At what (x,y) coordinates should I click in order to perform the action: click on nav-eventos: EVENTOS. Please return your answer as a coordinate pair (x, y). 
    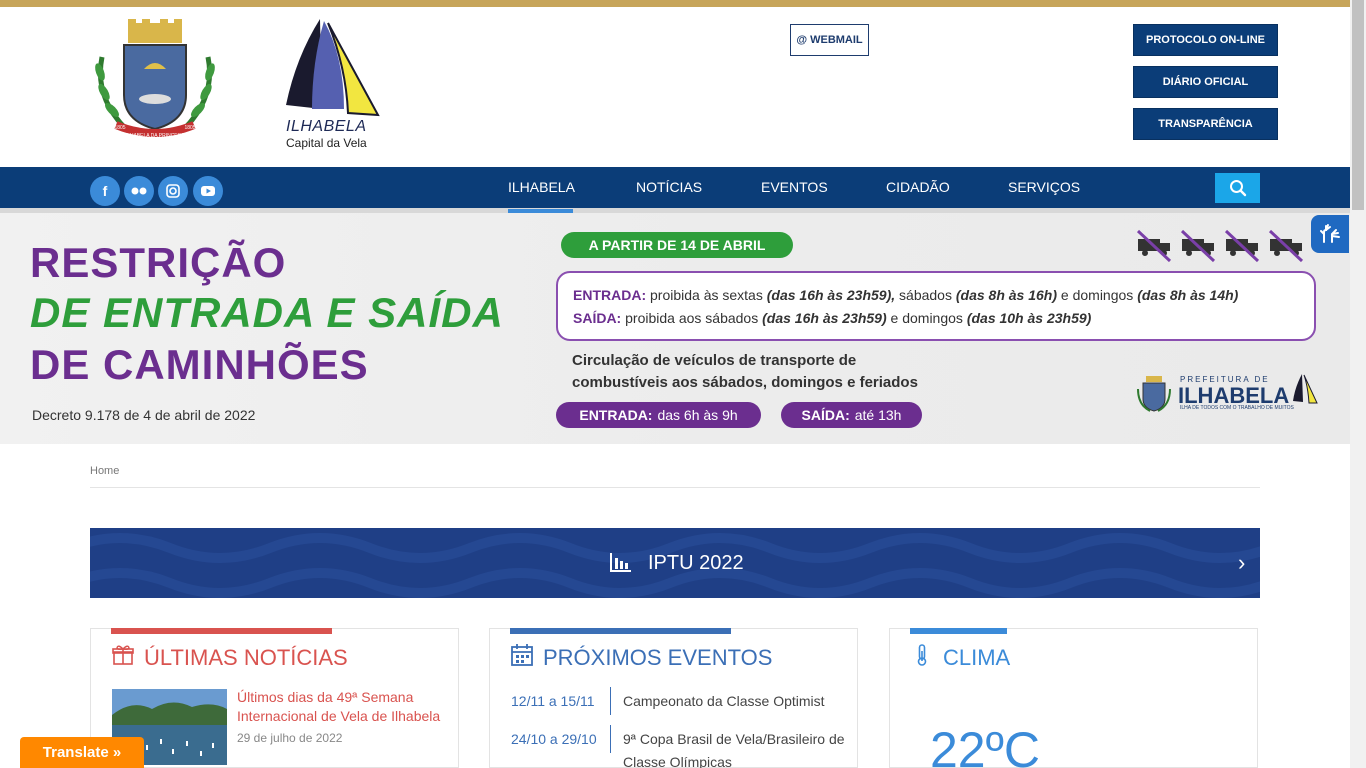
    Looking at the image, I should click on (794, 187).